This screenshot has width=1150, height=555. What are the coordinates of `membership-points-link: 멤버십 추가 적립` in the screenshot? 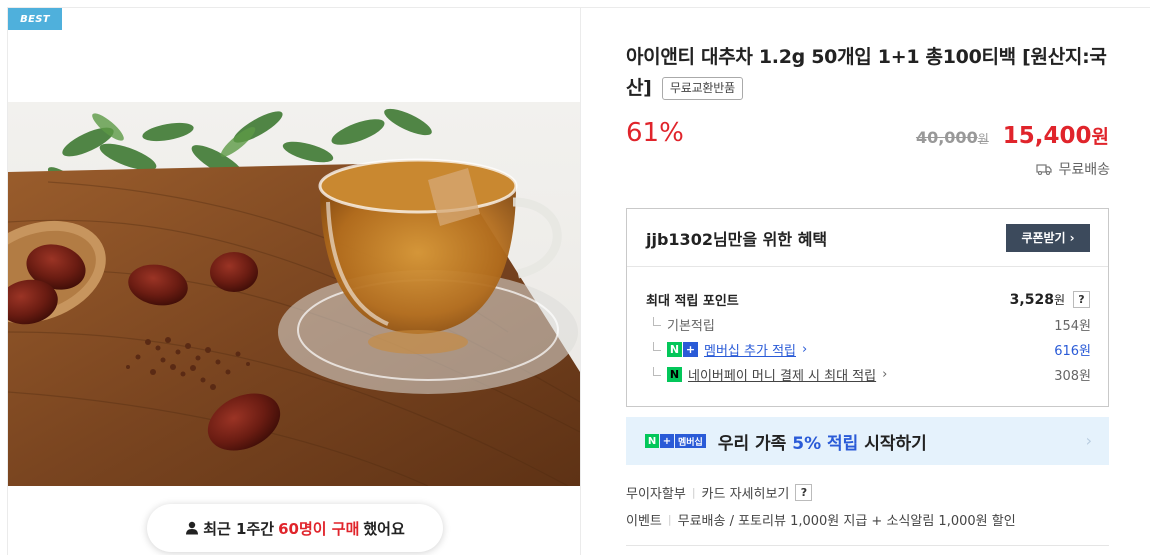 It's located at (750, 349).